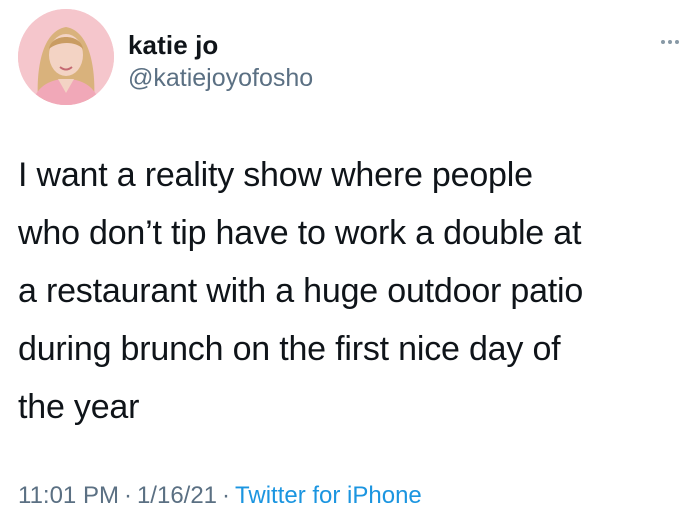 This screenshot has height=529, width=700. What do you see at coordinates (173, 45) in the screenshot?
I see `display-name: katie jo` at bounding box center [173, 45].